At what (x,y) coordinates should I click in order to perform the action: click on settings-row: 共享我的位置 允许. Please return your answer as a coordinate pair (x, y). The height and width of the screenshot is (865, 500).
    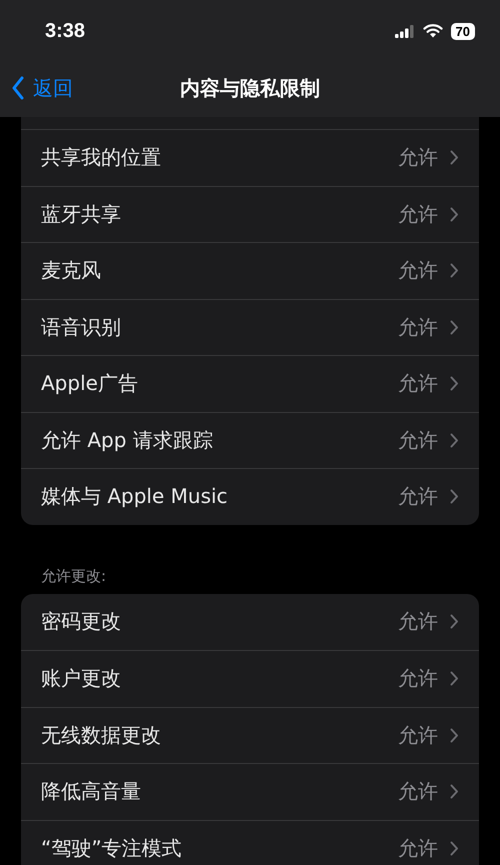
    Looking at the image, I should click on (250, 157).